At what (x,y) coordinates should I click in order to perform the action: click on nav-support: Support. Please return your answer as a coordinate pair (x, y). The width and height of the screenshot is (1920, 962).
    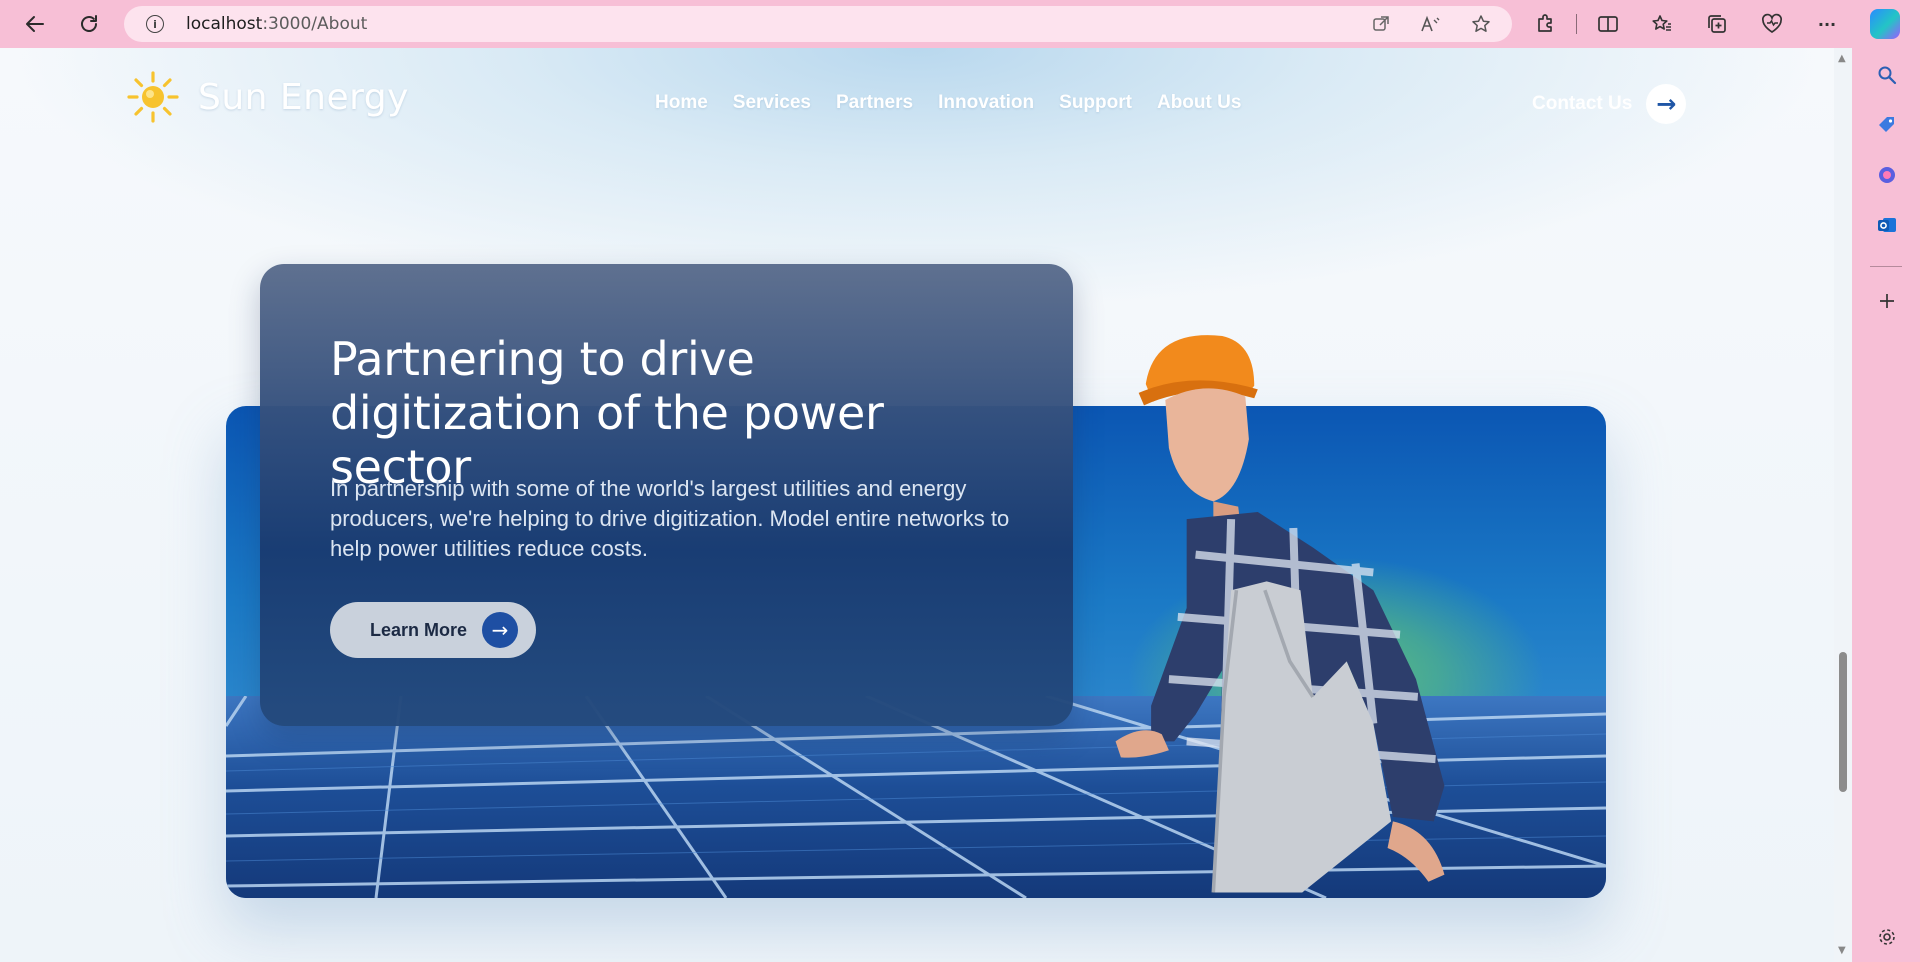
    Looking at the image, I should click on (1095, 103).